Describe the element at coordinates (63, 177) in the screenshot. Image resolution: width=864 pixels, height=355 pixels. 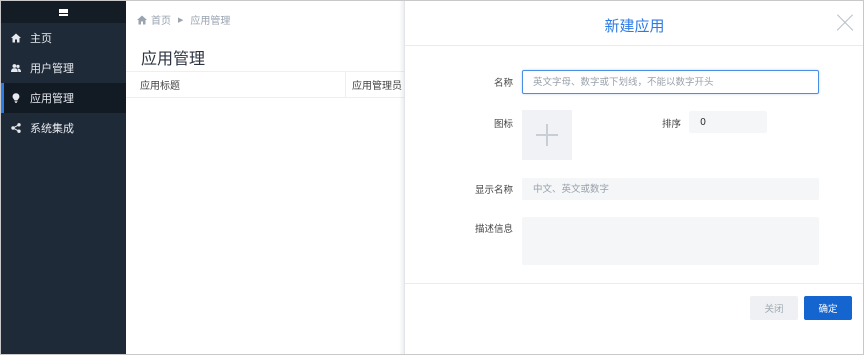
I see `sidebar: 主页 用户管理 应用管理 系统集成` at that location.